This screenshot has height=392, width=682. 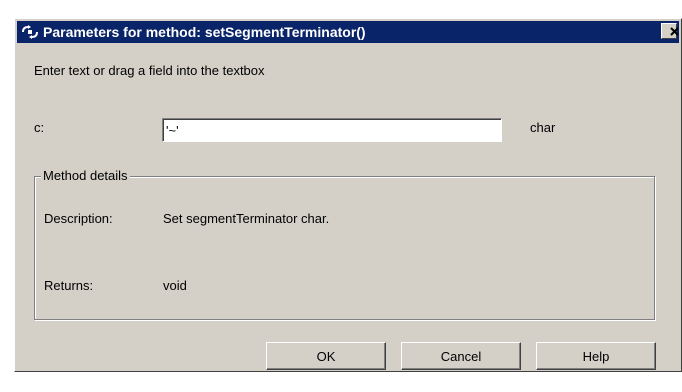 What do you see at coordinates (596, 356) in the screenshot?
I see `help-button: Help` at bounding box center [596, 356].